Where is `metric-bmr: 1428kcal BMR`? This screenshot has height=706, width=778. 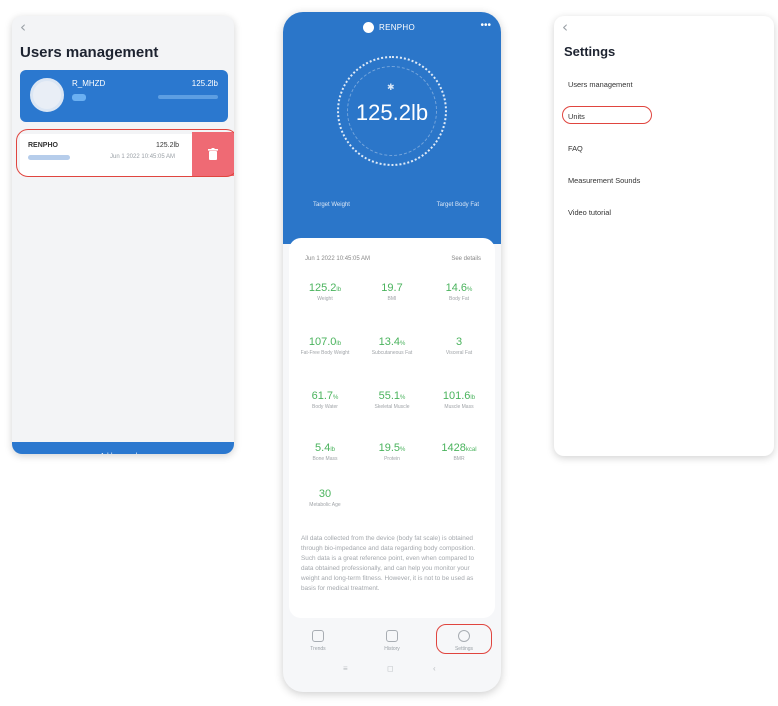 metric-bmr: 1428kcal BMR is located at coordinates (459, 452).